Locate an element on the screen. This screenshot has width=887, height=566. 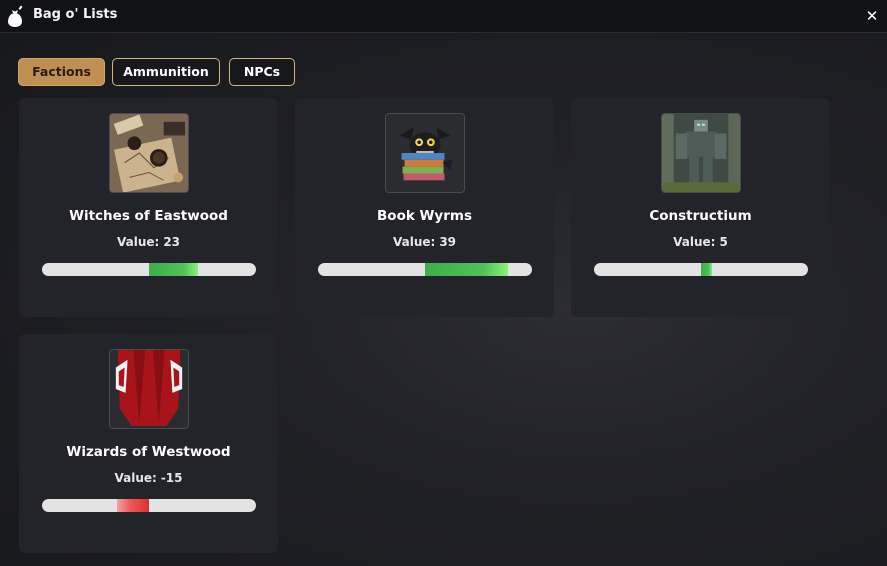
window-title: Bag o' Lists is located at coordinates (75, 14).